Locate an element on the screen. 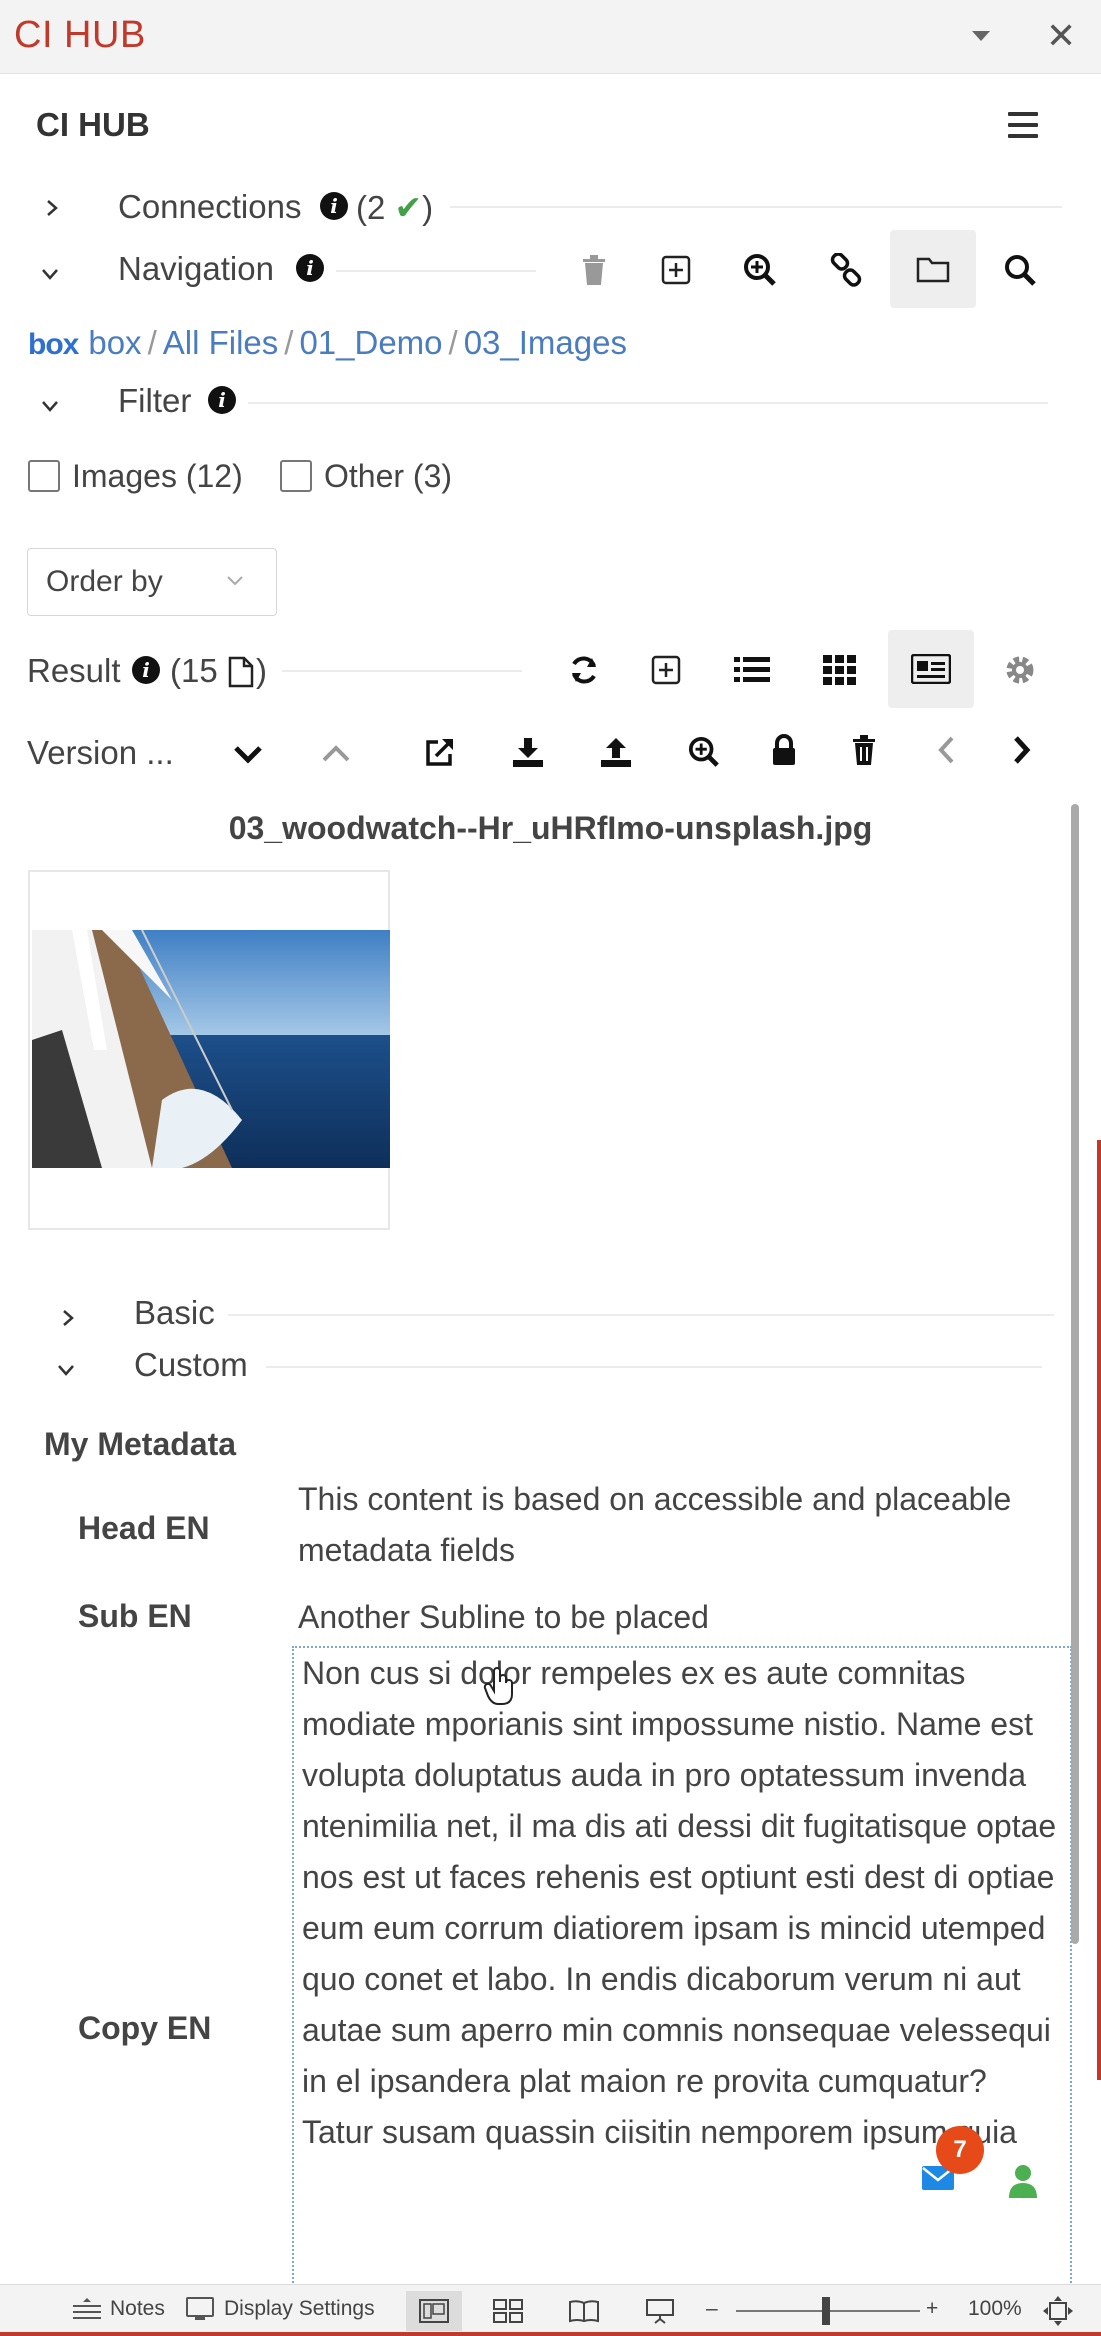 The width and height of the screenshot is (1101, 2336). other-filter-label: Other (3) is located at coordinates (388, 476).